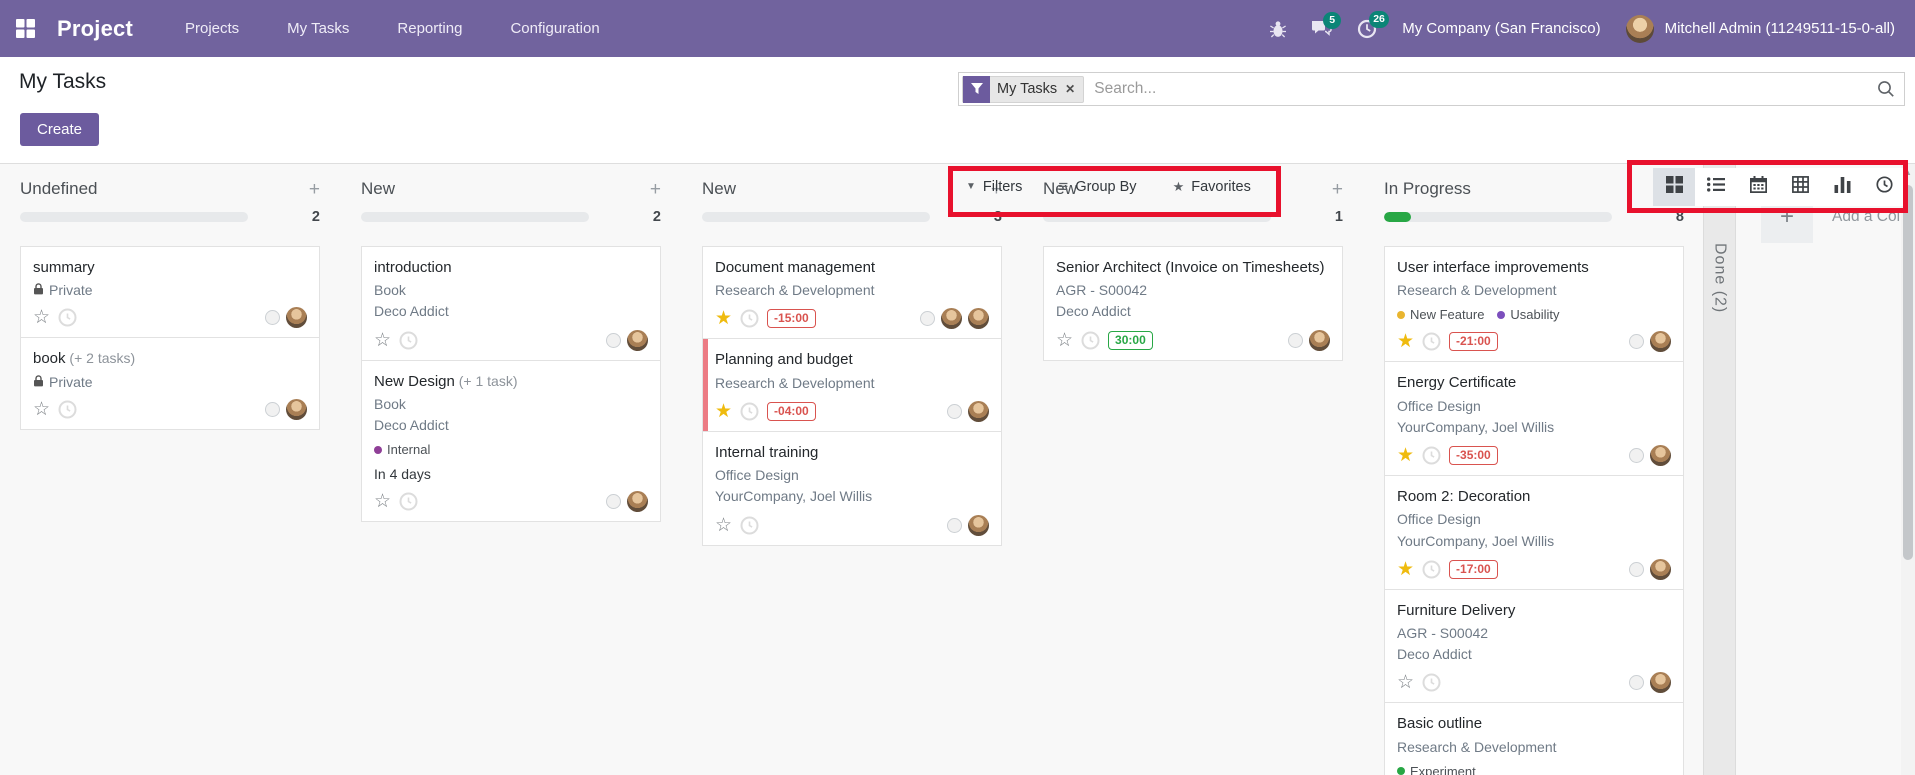  What do you see at coordinates (170, 292) in the screenshot?
I see `kanban-card: summary Private ☆` at bounding box center [170, 292].